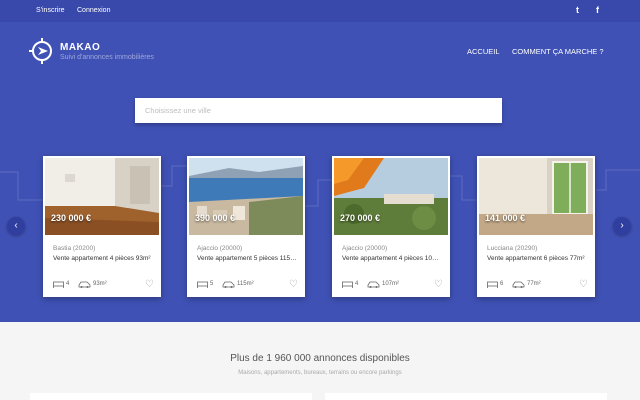  I want to click on listing-location: Bastia (20200), so click(74, 248).